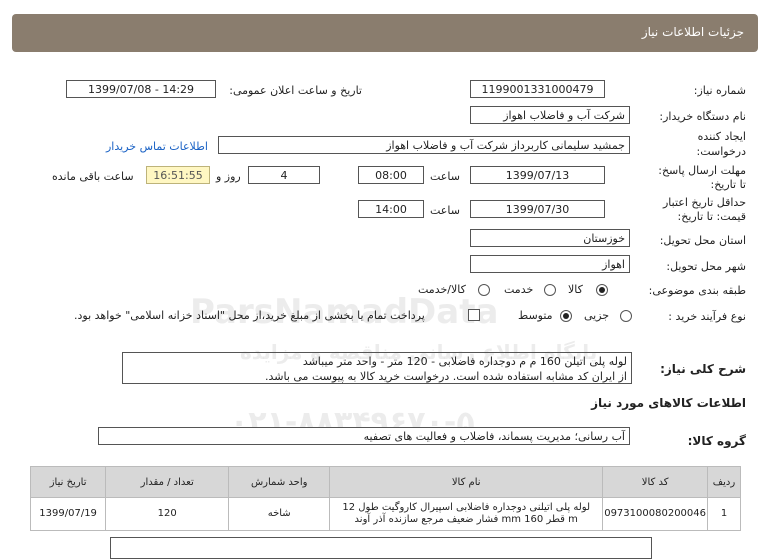 Image resolution: width=770 pixels, height=559 pixels. I want to click on header-code: کد کالا, so click(655, 482).